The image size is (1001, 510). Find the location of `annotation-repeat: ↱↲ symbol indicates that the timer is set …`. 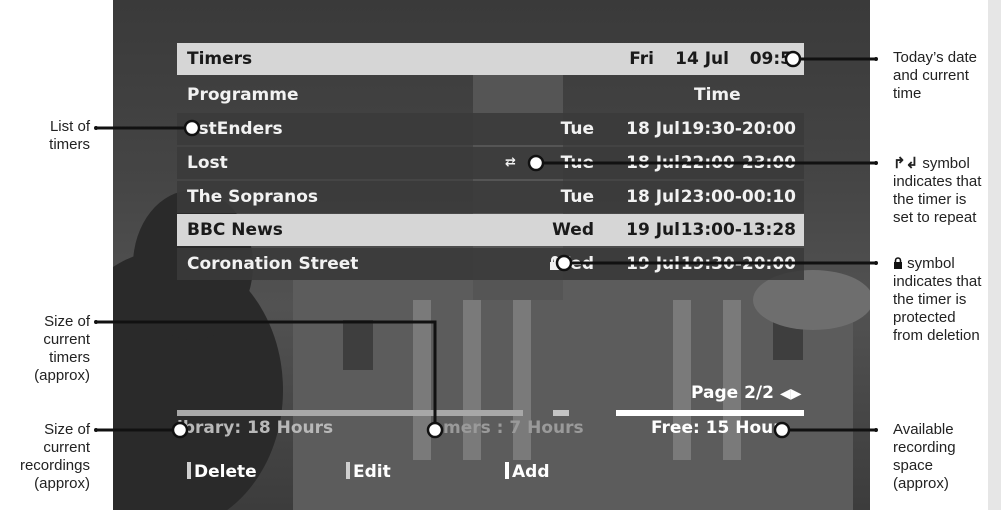

annotation-repeat: ↱↲ symbol indicates that the timer is set … is located at coordinates (937, 190).